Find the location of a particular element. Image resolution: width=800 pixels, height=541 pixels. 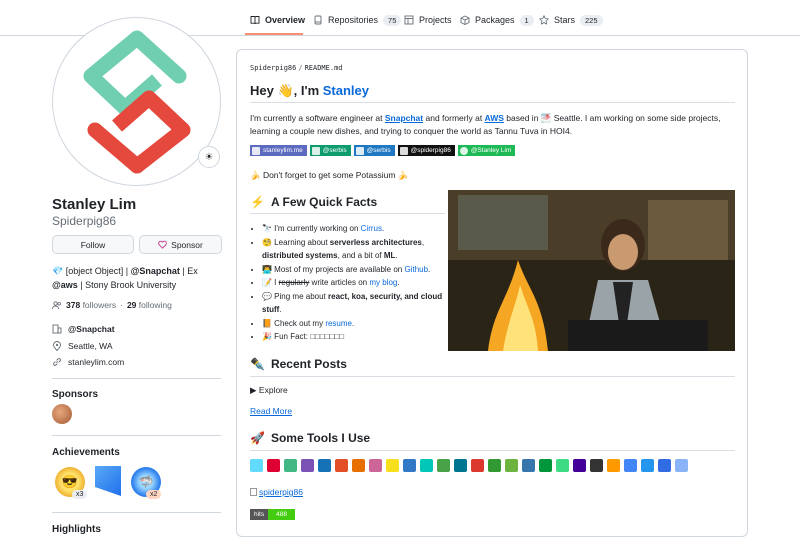

github-link: Github is located at coordinates (416, 269).